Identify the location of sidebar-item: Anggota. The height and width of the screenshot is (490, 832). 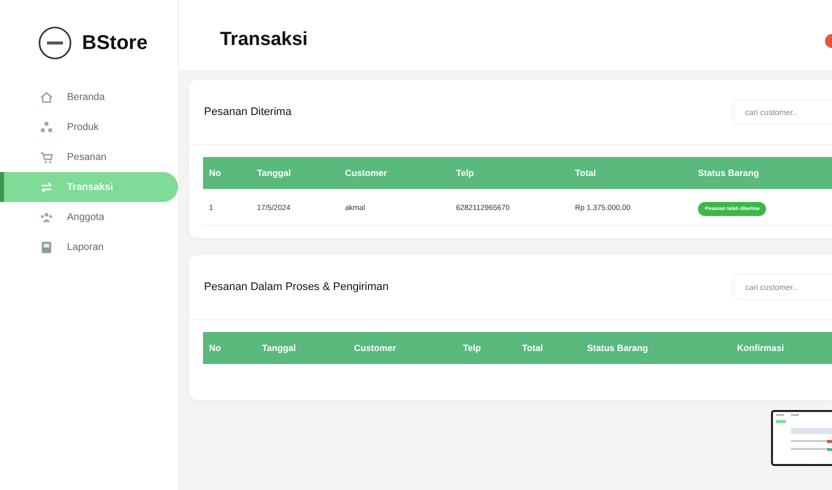
(89, 217).